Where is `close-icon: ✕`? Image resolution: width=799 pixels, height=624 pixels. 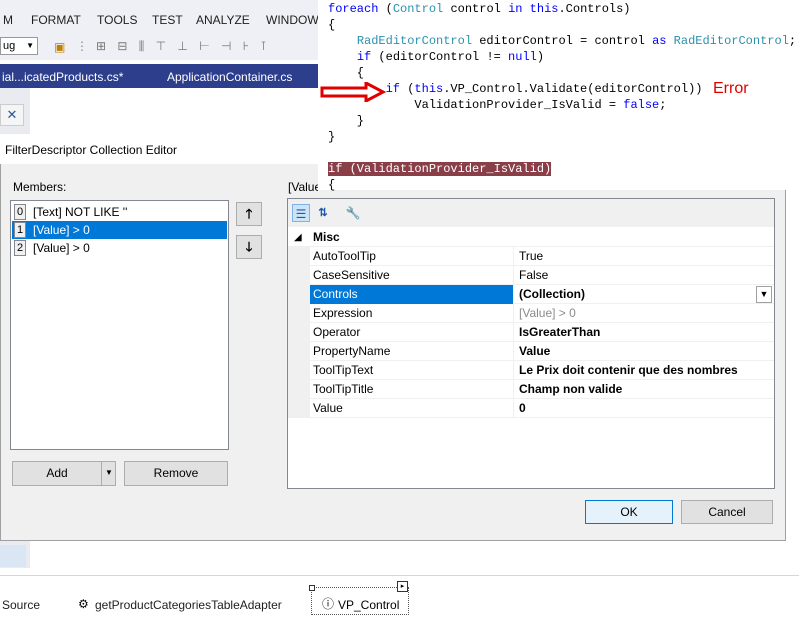
close-icon: ✕ is located at coordinates (12, 115).